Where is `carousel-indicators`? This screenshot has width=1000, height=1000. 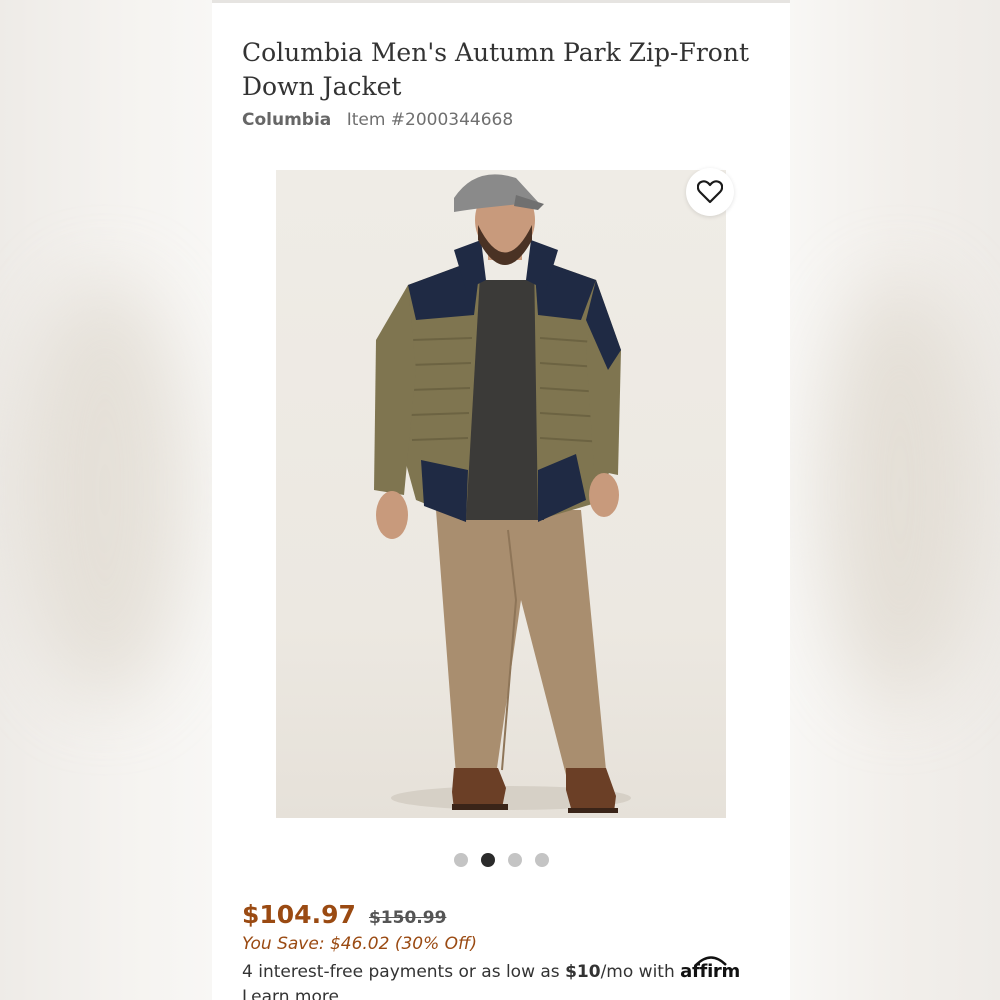
carousel-indicators is located at coordinates (501, 860).